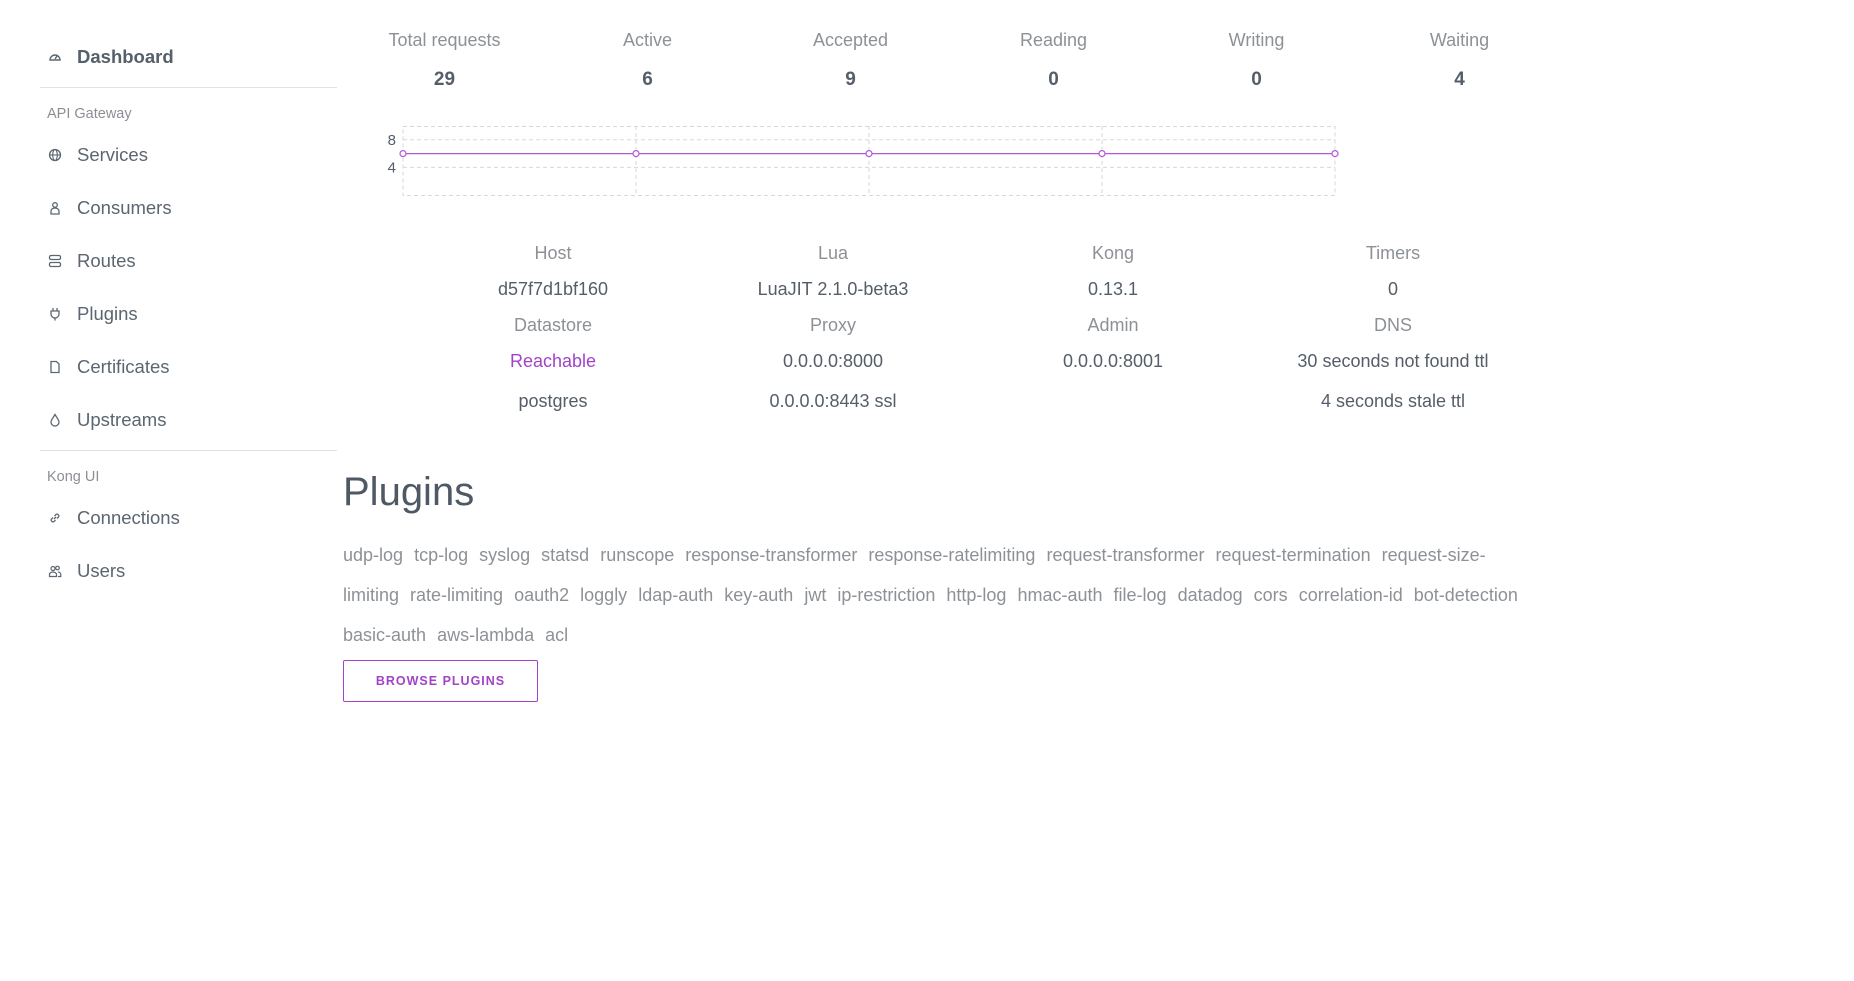 Image resolution: width=1854 pixels, height=981 pixels. I want to click on plugin-name: rate-limiting, so click(457, 595).